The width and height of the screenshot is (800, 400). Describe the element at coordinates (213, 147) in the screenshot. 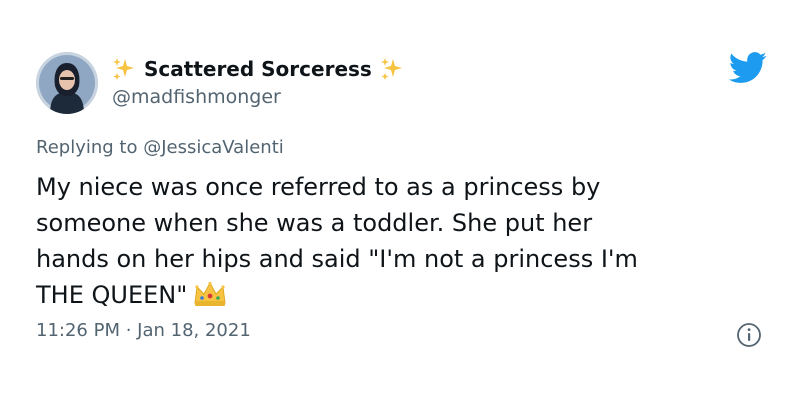

I see `reply-mention-link: @JessicaValenti` at that location.